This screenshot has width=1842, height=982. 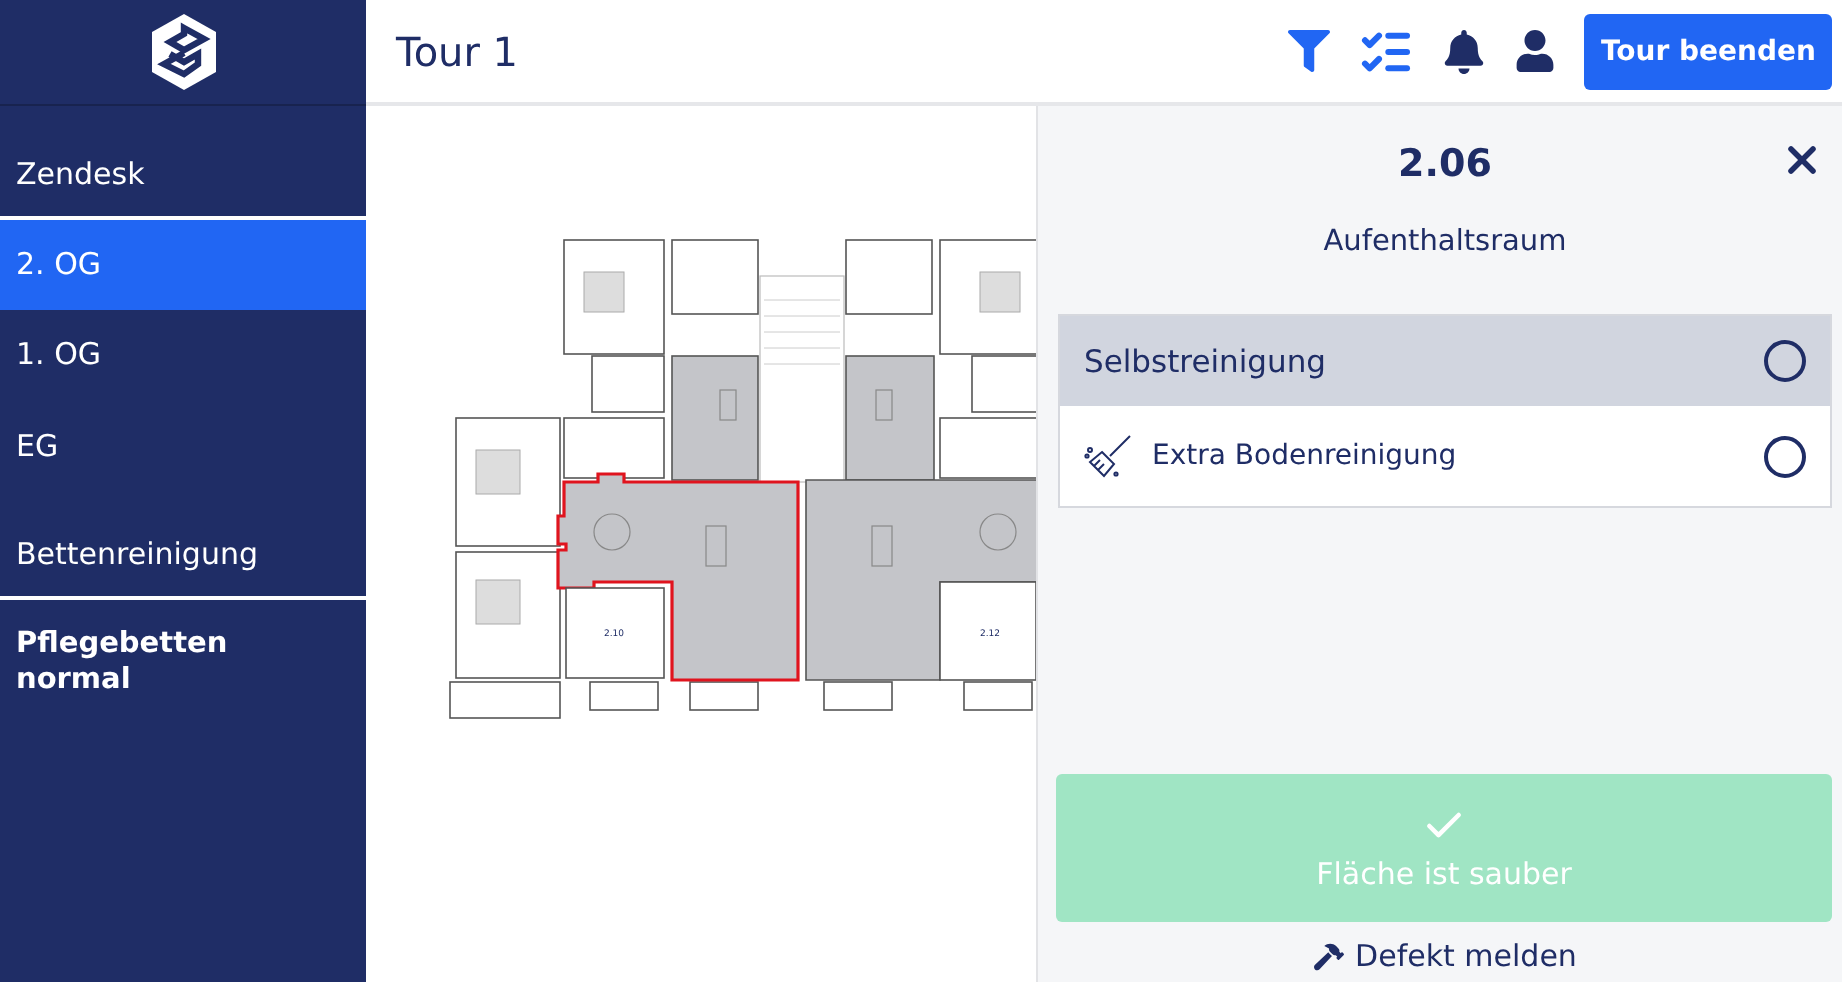 What do you see at coordinates (1108, 456) in the screenshot?
I see `broom-icon` at bounding box center [1108, 456].